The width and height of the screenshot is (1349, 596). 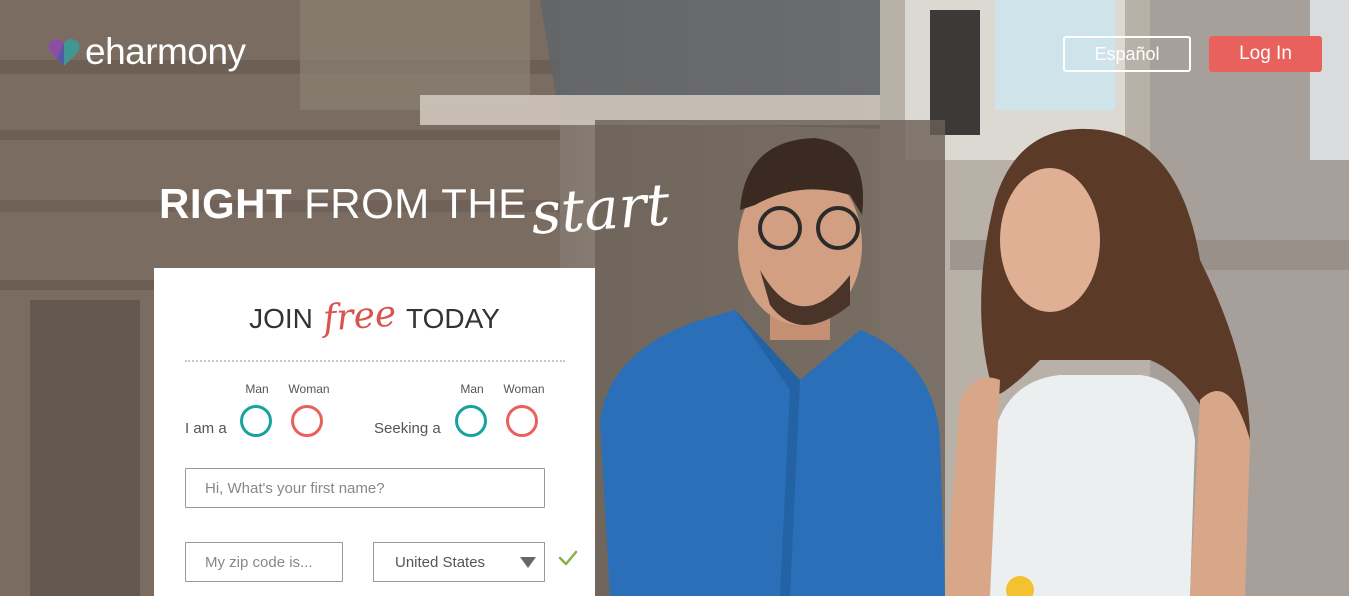 I want to click on first-name-input: Hi, What's your first name?, so click(x=365, y=488).